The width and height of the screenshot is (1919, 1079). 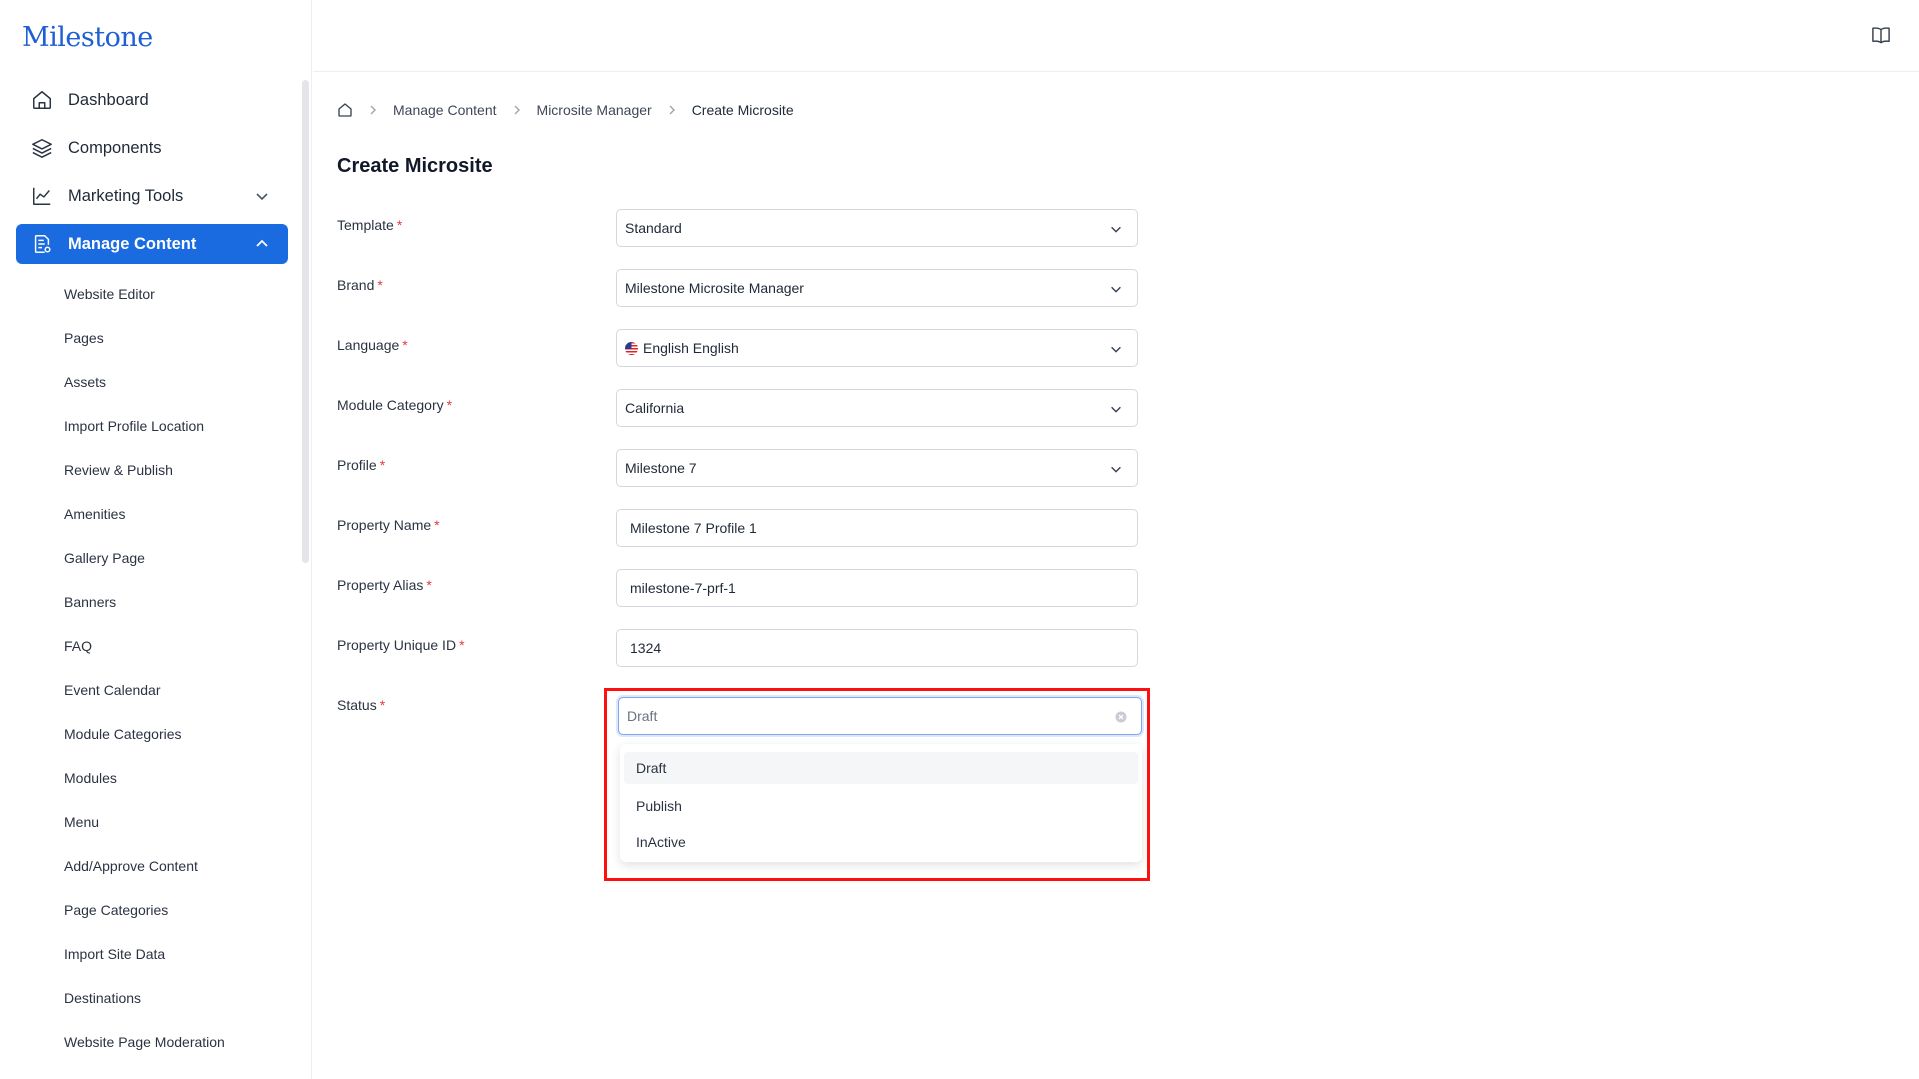 What do you see at coordinates (370, 225) in the screenshot?
I see `field-label: Template *` at bounding box center [370, 225].